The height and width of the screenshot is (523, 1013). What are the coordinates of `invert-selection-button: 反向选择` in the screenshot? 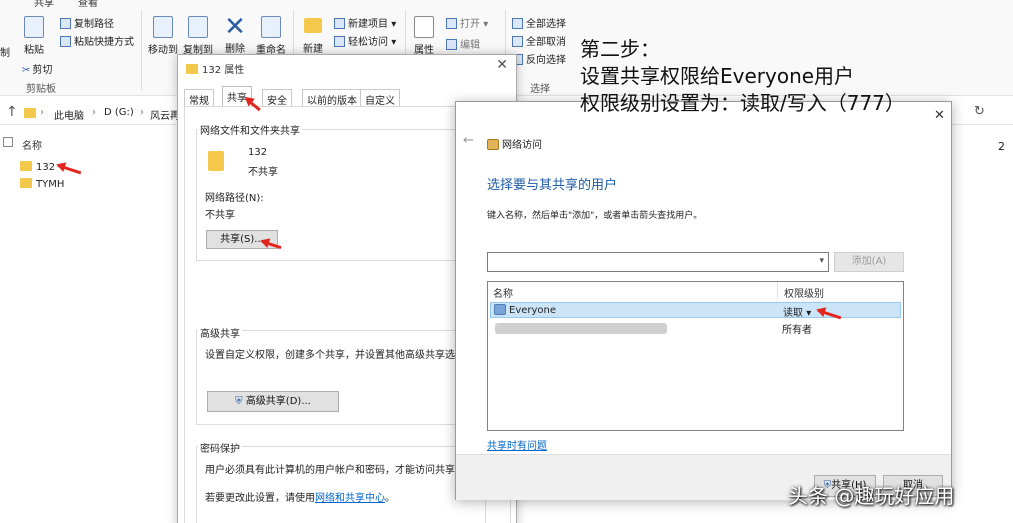 It's located at (539, 58).